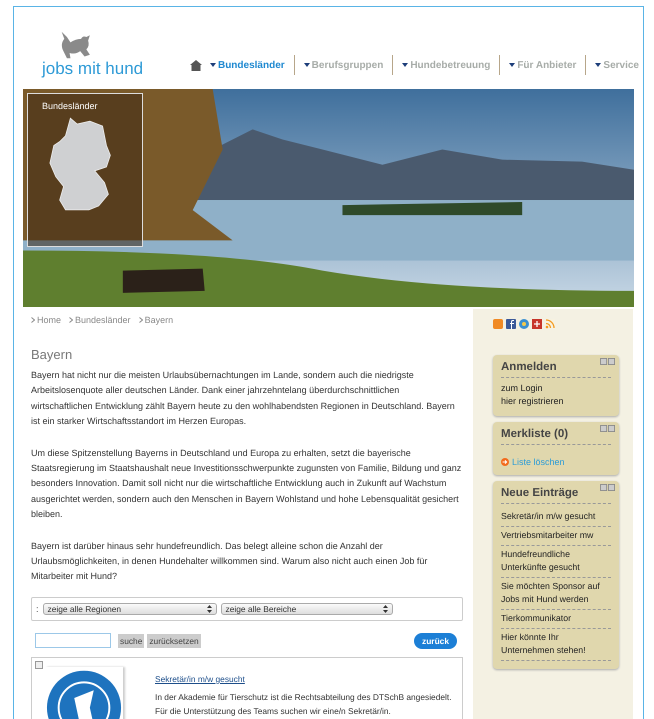 The height and width of the screenshot is (719, 654). I want to click on filter-dropdown: zeige alle Regionen, so click(129, 608).